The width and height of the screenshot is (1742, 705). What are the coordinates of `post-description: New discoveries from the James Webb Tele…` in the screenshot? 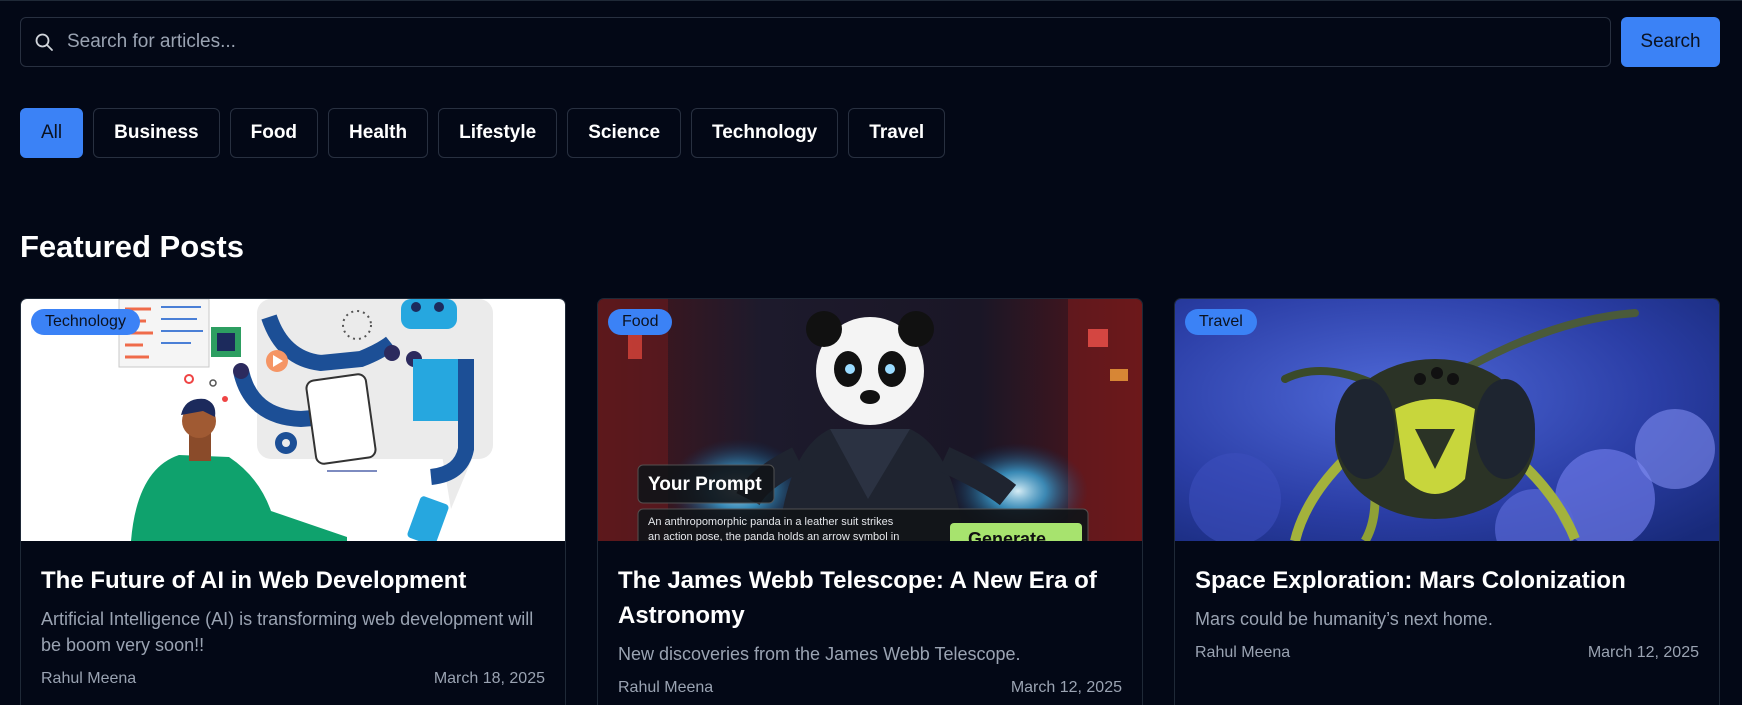 It's located at (819, 654).